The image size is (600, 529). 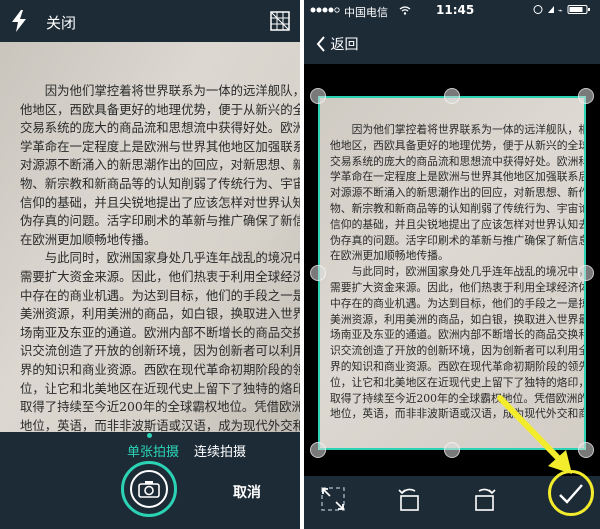 What do you see at coordinates (160, 388) in the screenshot?
I see `text-line: 位，让它和北美地区在近现代史上留下了独特的烙印，并` at bounding box center [160, 388].